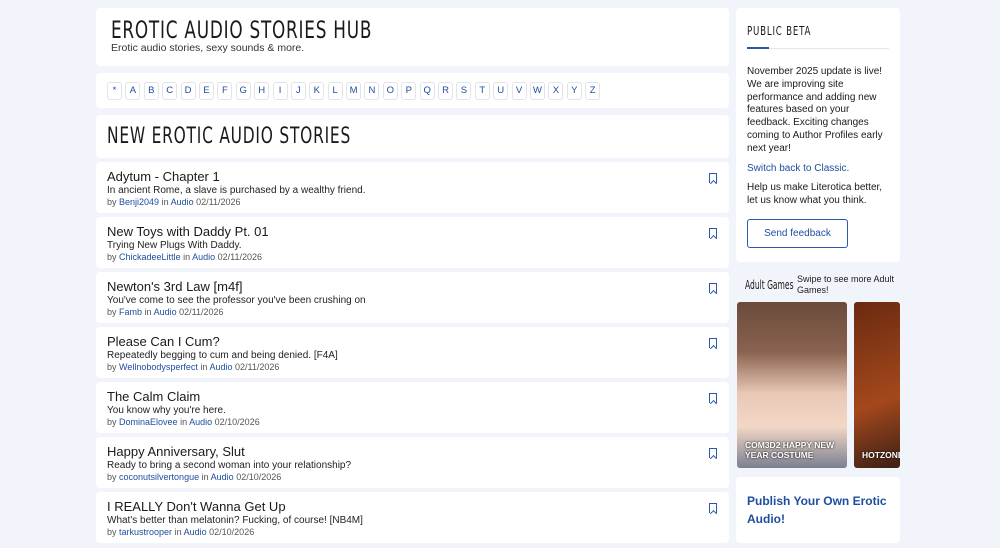  I want to click on letter-link: J, so click(298, 90).